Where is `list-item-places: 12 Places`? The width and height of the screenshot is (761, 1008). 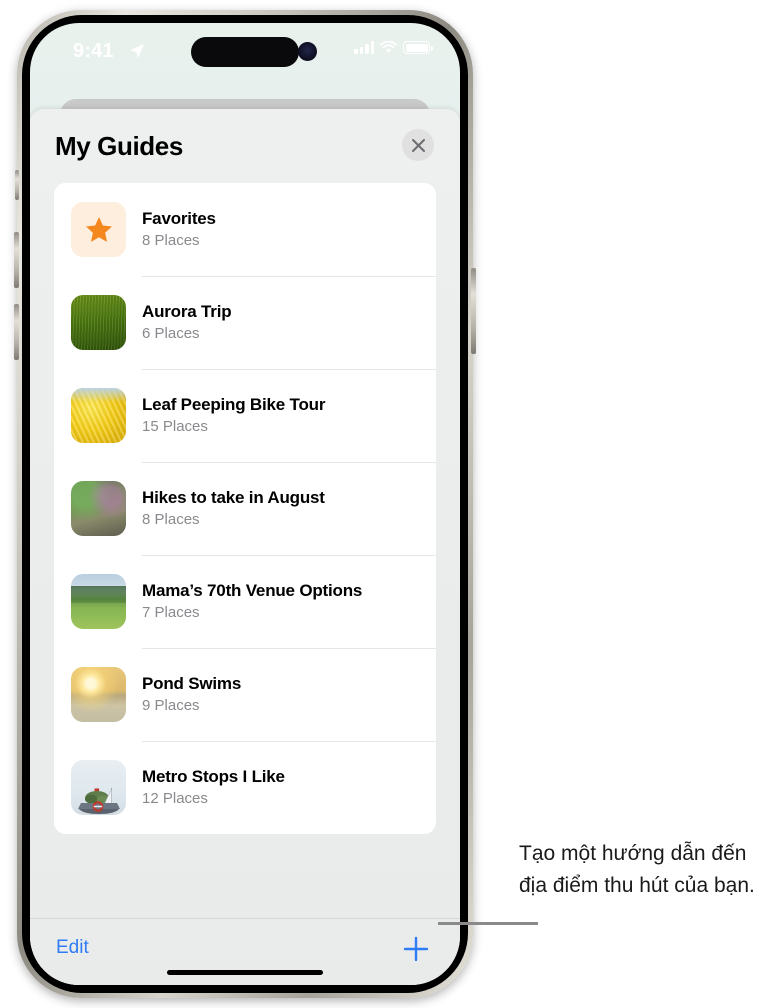 list-item-places: 12 Places is located at coordinates (175, 798).